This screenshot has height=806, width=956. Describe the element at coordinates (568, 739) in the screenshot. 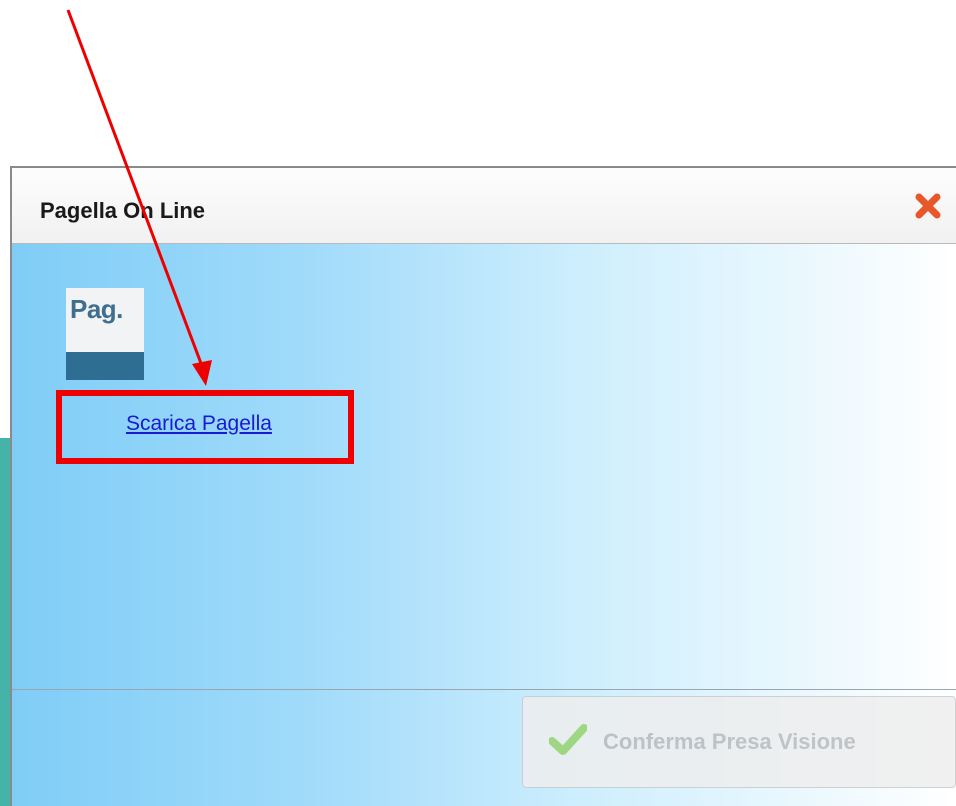

I see `checkmark-icon` at that location.